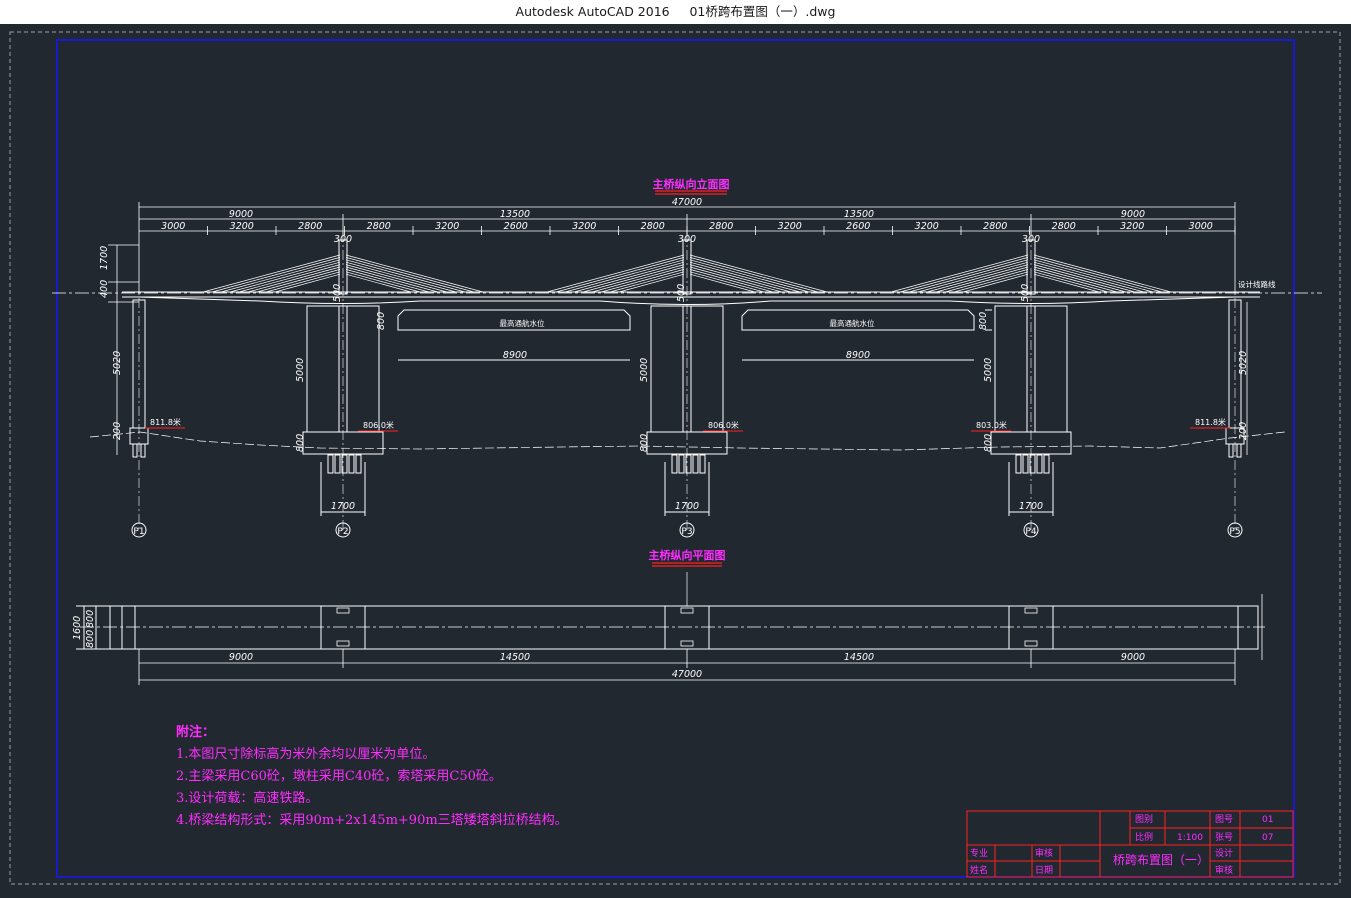  I want to click on plan-span-2: 14500, so click(515, 657).